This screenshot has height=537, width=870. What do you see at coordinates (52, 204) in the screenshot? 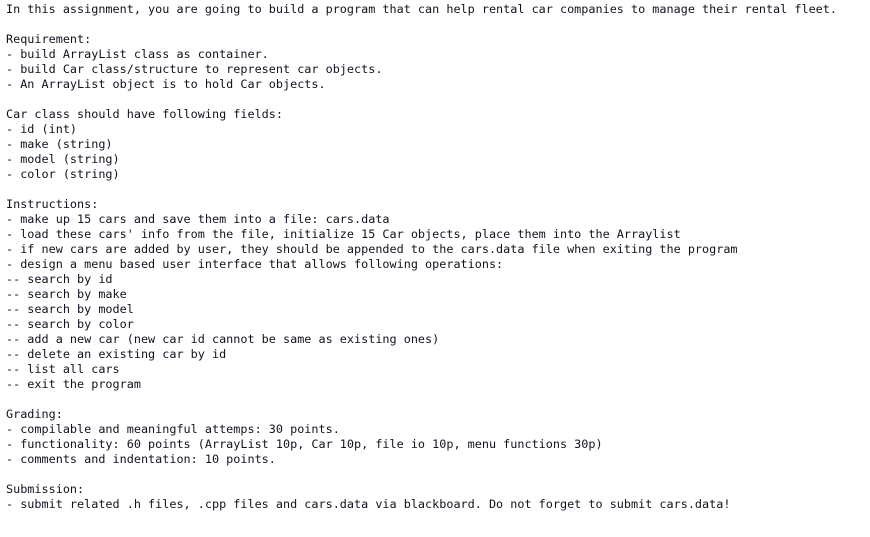
I see `section-heading-2: Instructions:` at bounding box center [52, 204].